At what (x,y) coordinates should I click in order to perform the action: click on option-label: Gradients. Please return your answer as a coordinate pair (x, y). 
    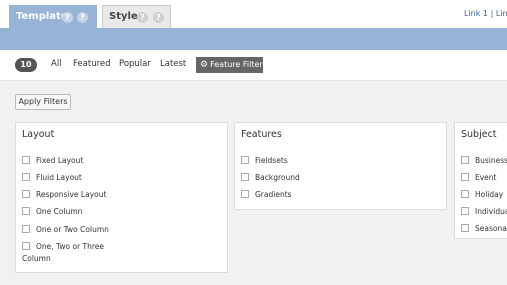
    Looking at the image, I should click on (273, 194).